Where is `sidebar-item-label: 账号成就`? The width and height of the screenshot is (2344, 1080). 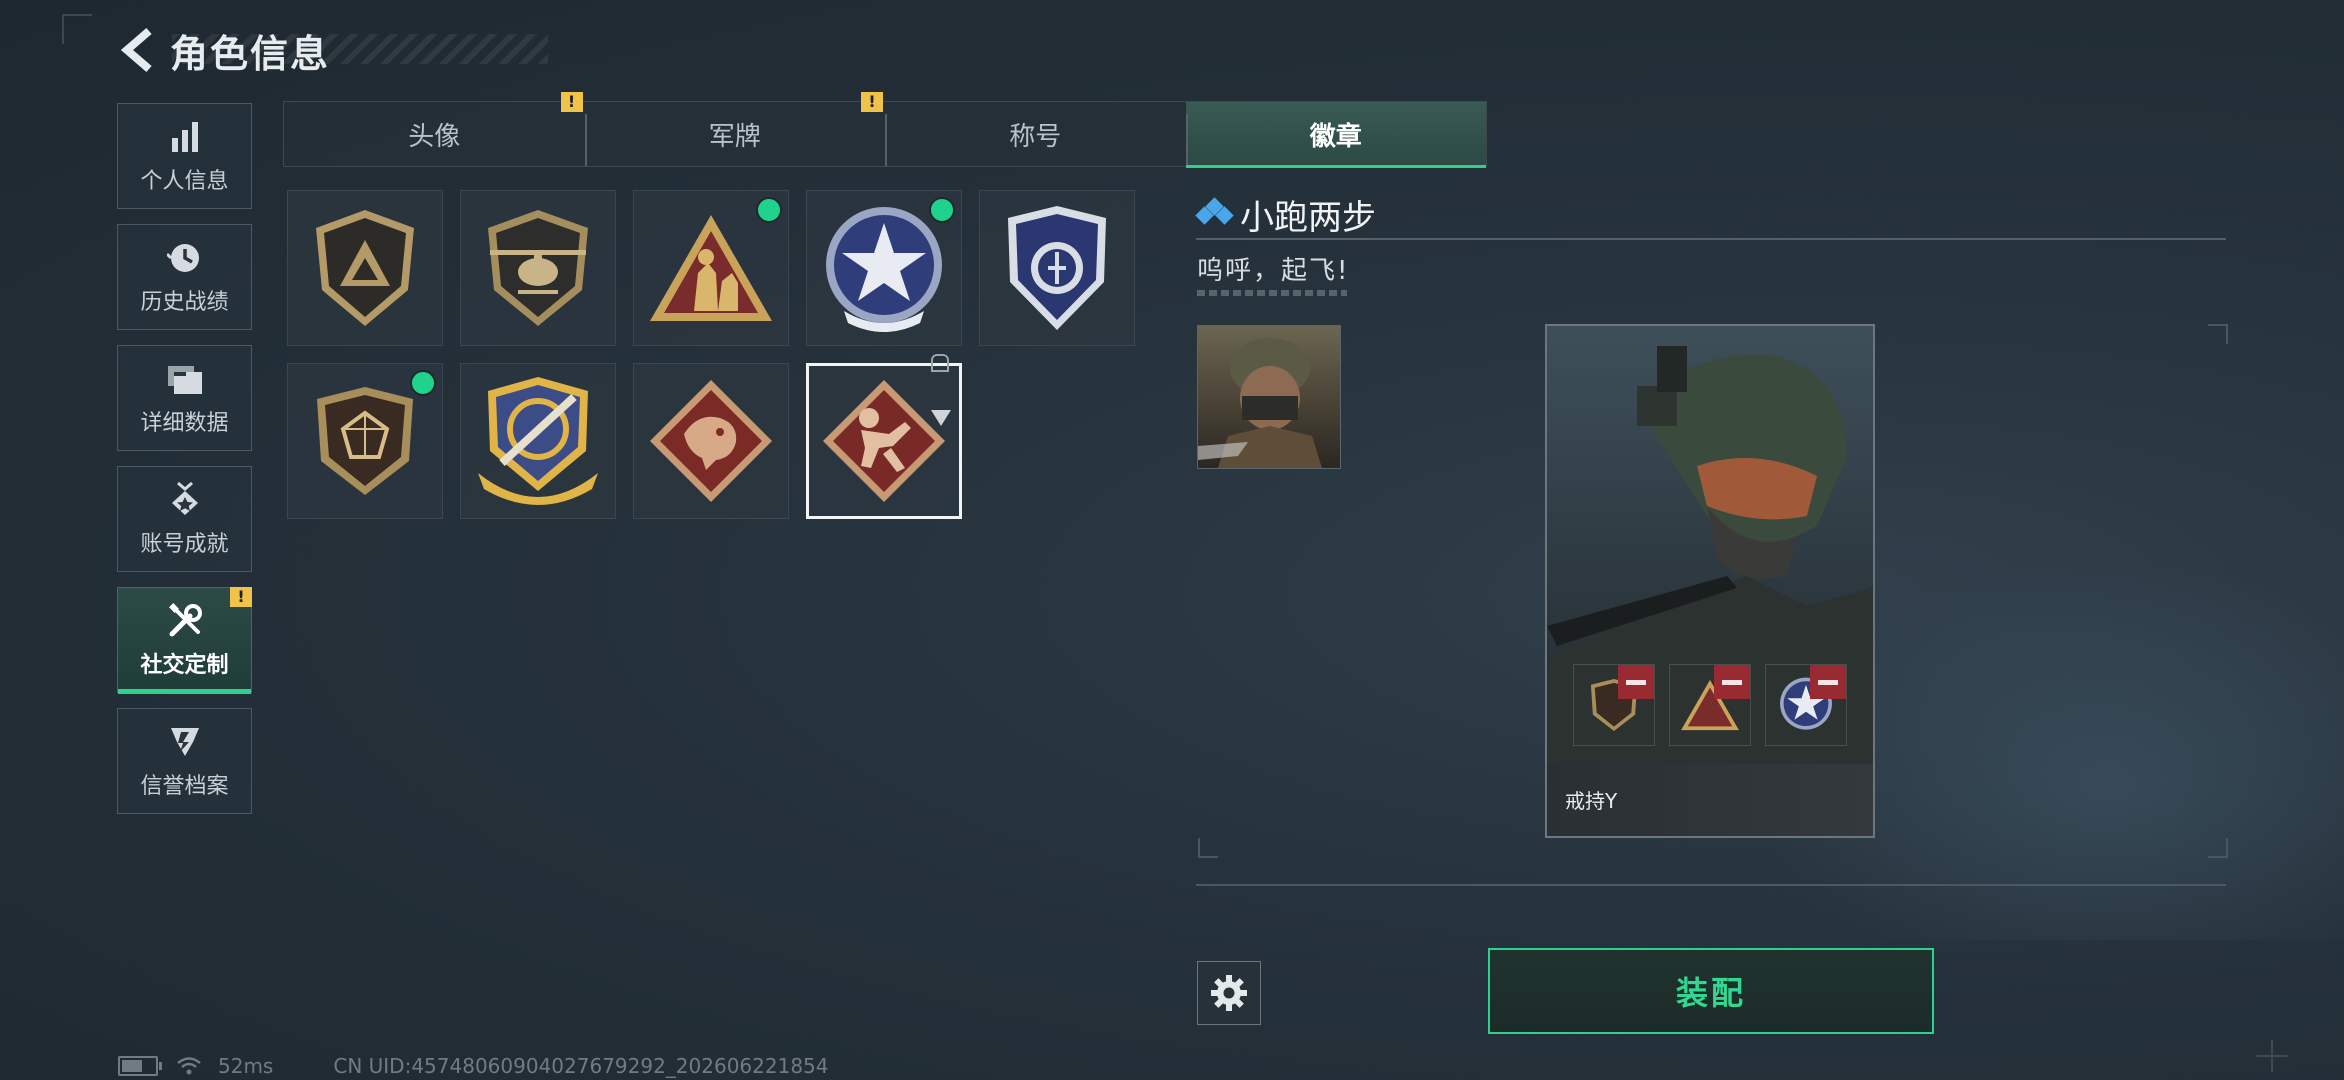 sidebar-item-label: 账号成就 is located at coordinates (184, 544).